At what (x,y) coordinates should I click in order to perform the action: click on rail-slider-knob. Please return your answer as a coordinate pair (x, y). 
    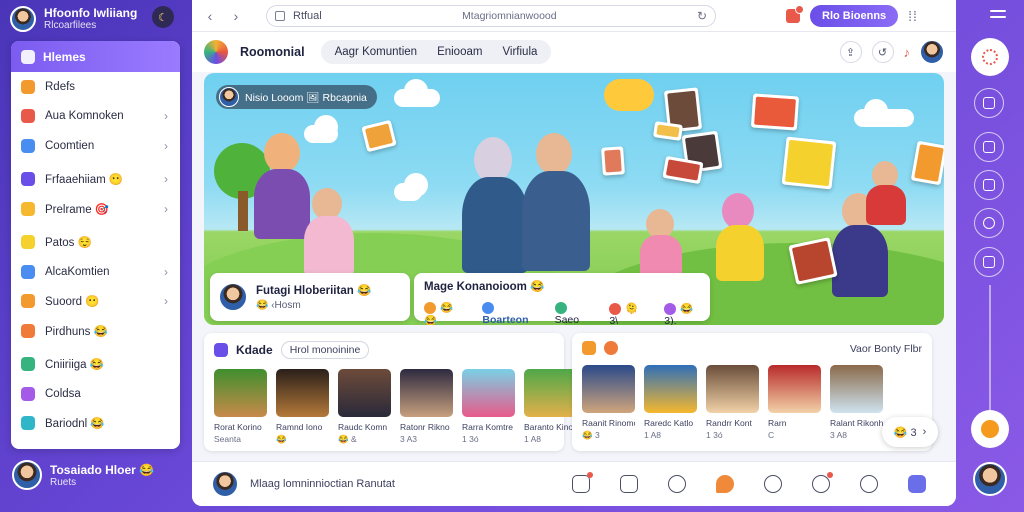
    Looking at the image, I should click on (990, 429).